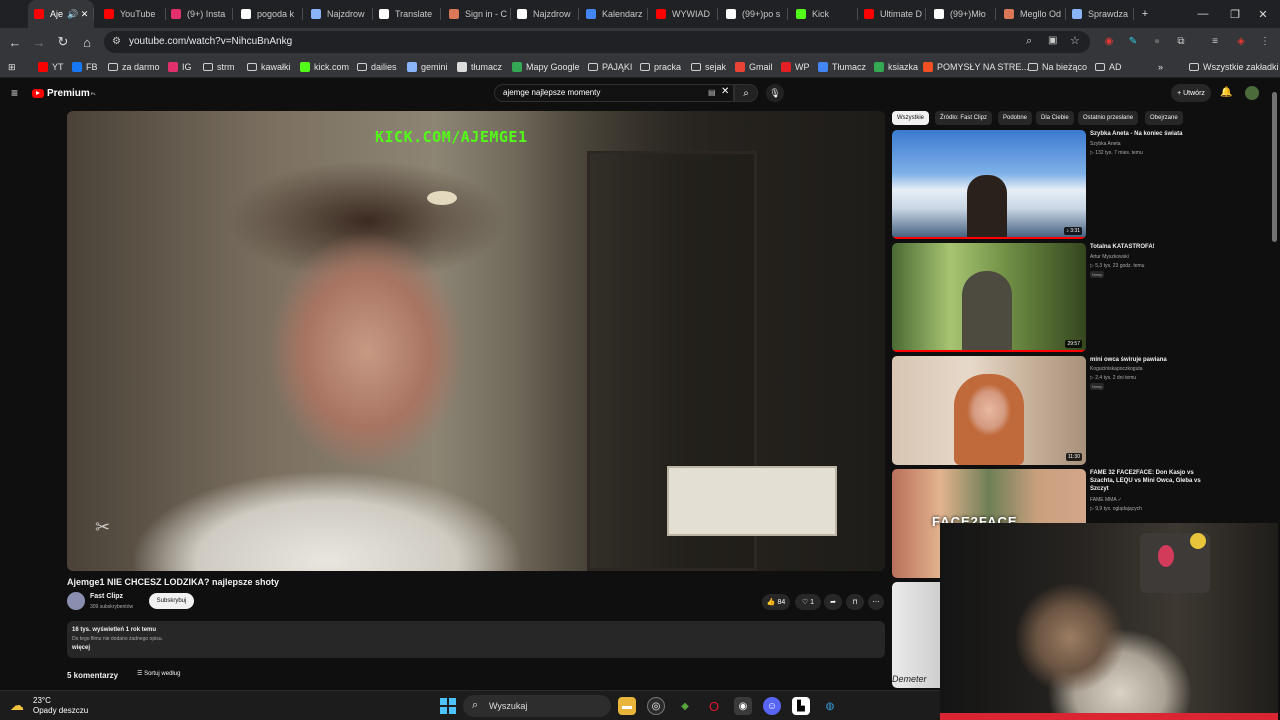 Image resolution: width=1280 pixels, height=720 pixels. I want to click on create-button: + Utwórz, so click(1191, 93).